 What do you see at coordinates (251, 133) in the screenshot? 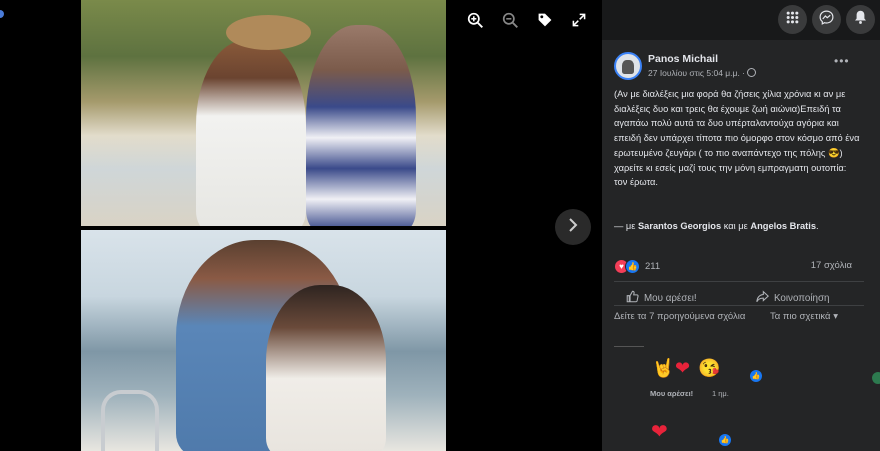
I see `person-left` at bounding box center [251, 133].